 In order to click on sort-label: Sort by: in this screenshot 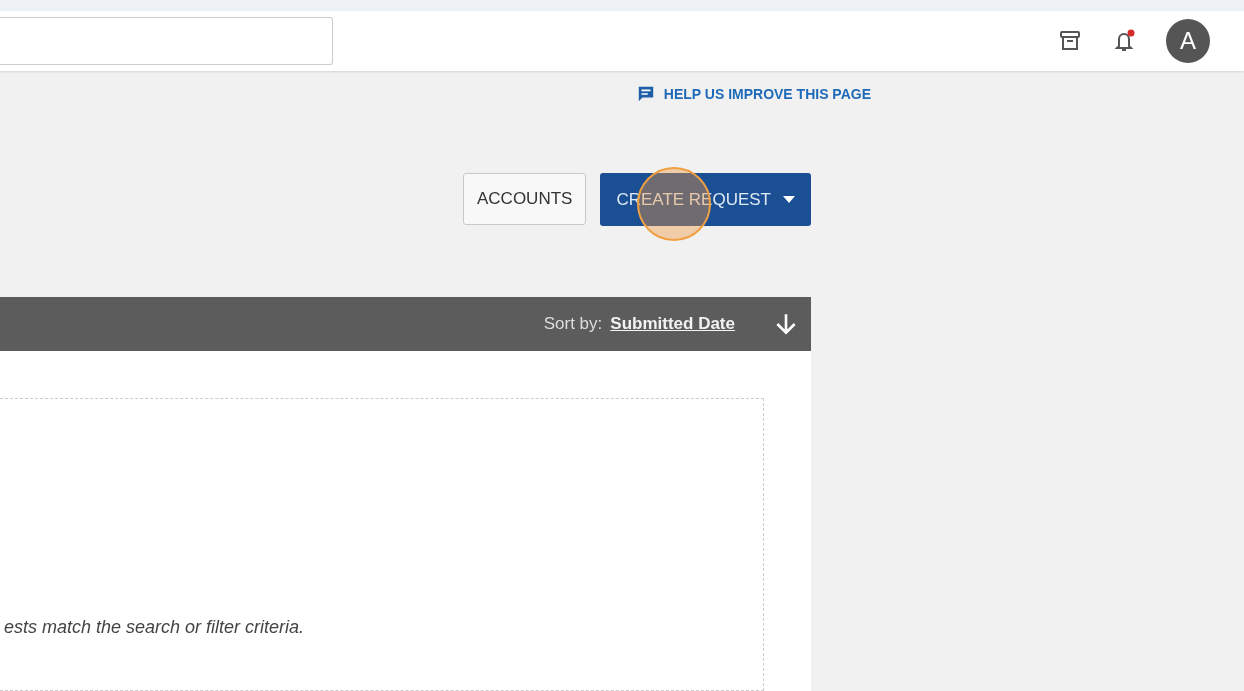, I will do `click(573, 324)`.